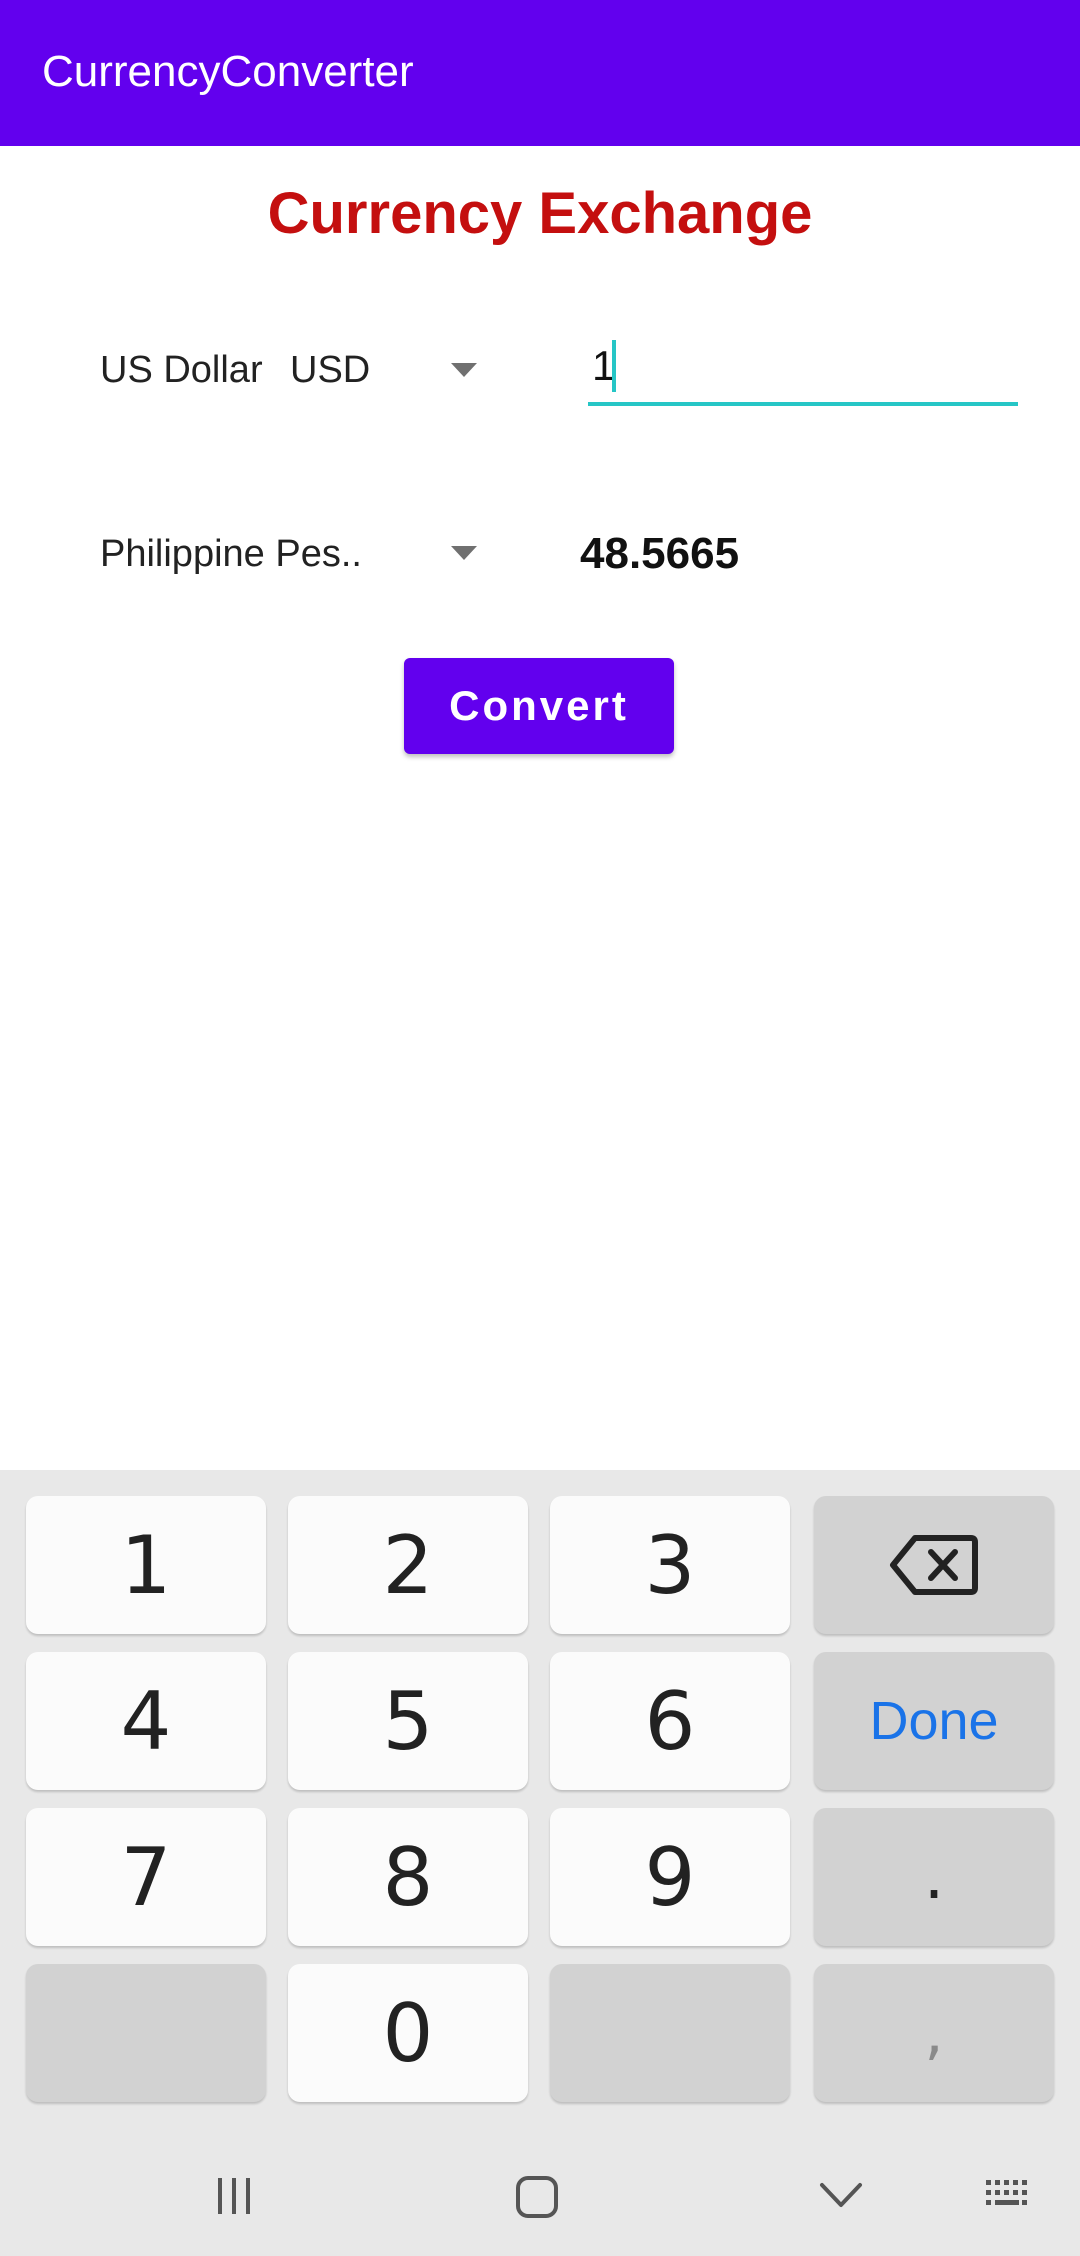 This screenshot has width=1080, height=2256. I want to click on comma-key: ,, so click(934, 2033).